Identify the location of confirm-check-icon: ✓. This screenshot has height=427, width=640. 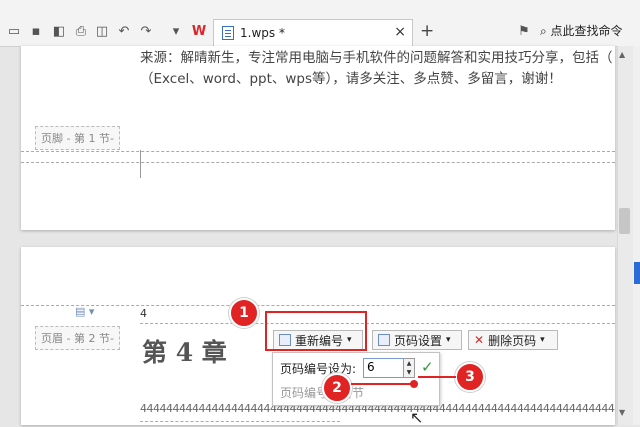
(427, 367).